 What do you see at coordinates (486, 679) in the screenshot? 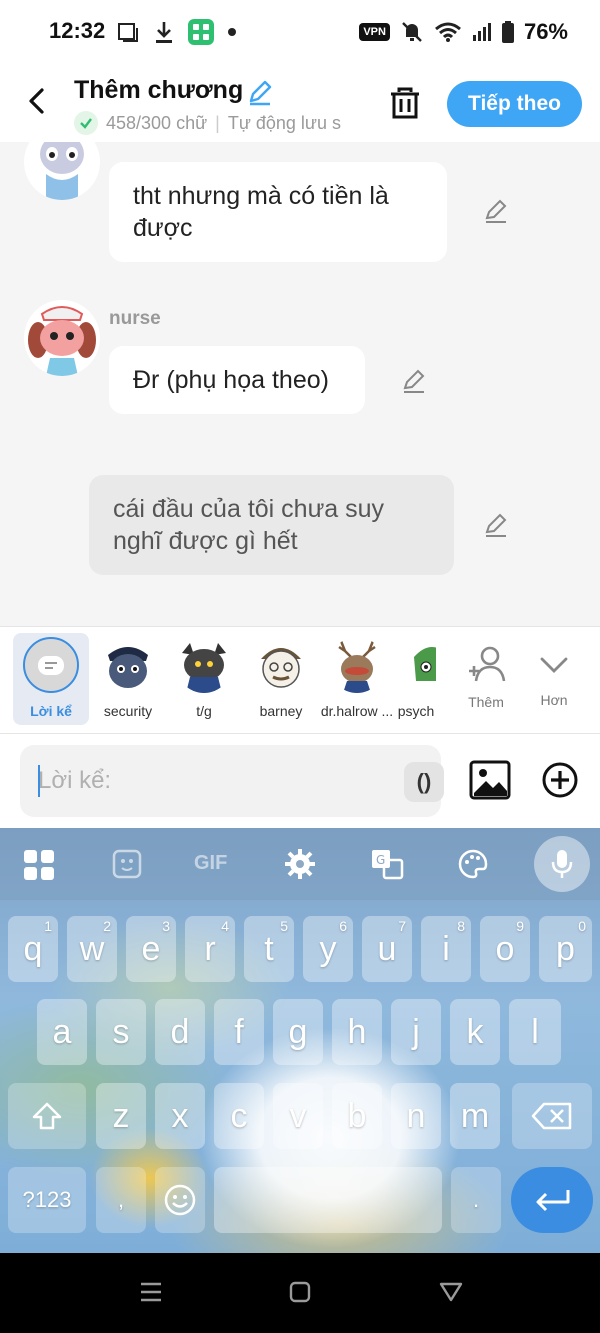
I see `add-character-button: Thêm` at bounding box center [486, 679].